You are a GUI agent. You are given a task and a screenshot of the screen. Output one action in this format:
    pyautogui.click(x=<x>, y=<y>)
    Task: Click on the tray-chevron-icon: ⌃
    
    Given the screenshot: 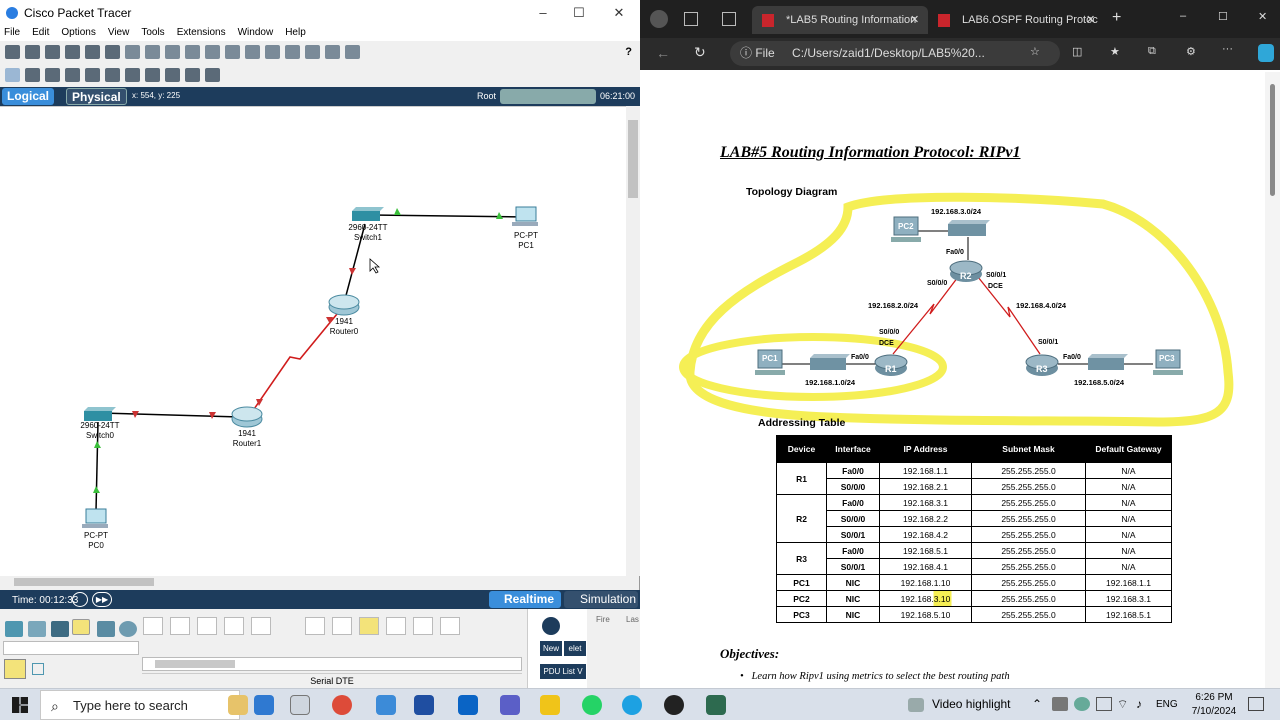 What is the action you would take?
    pyautogui.click(x=1037, y=704)
    